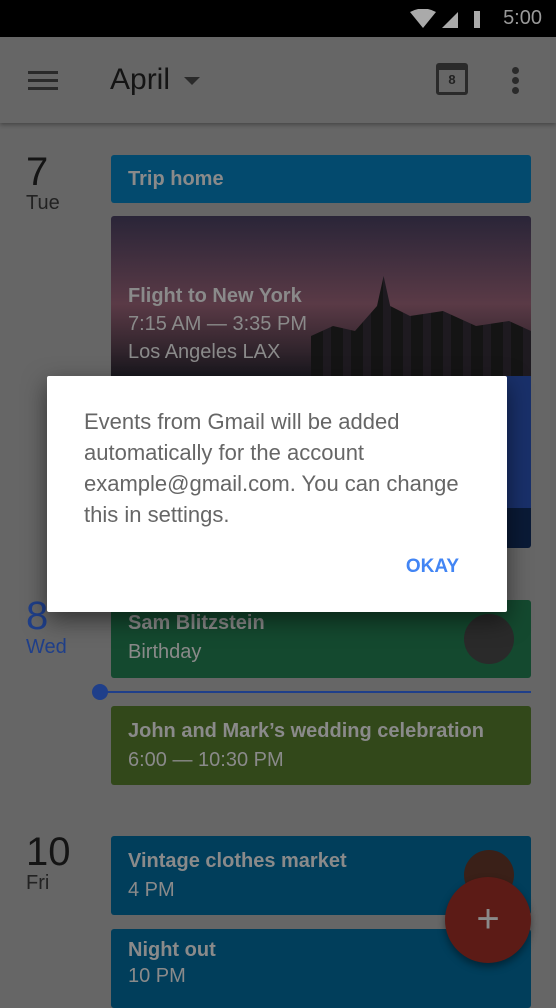 The width and height of the screenshot is (556, 1008). I want to click on wifi-signal-battery-icons, so click(445, 18).